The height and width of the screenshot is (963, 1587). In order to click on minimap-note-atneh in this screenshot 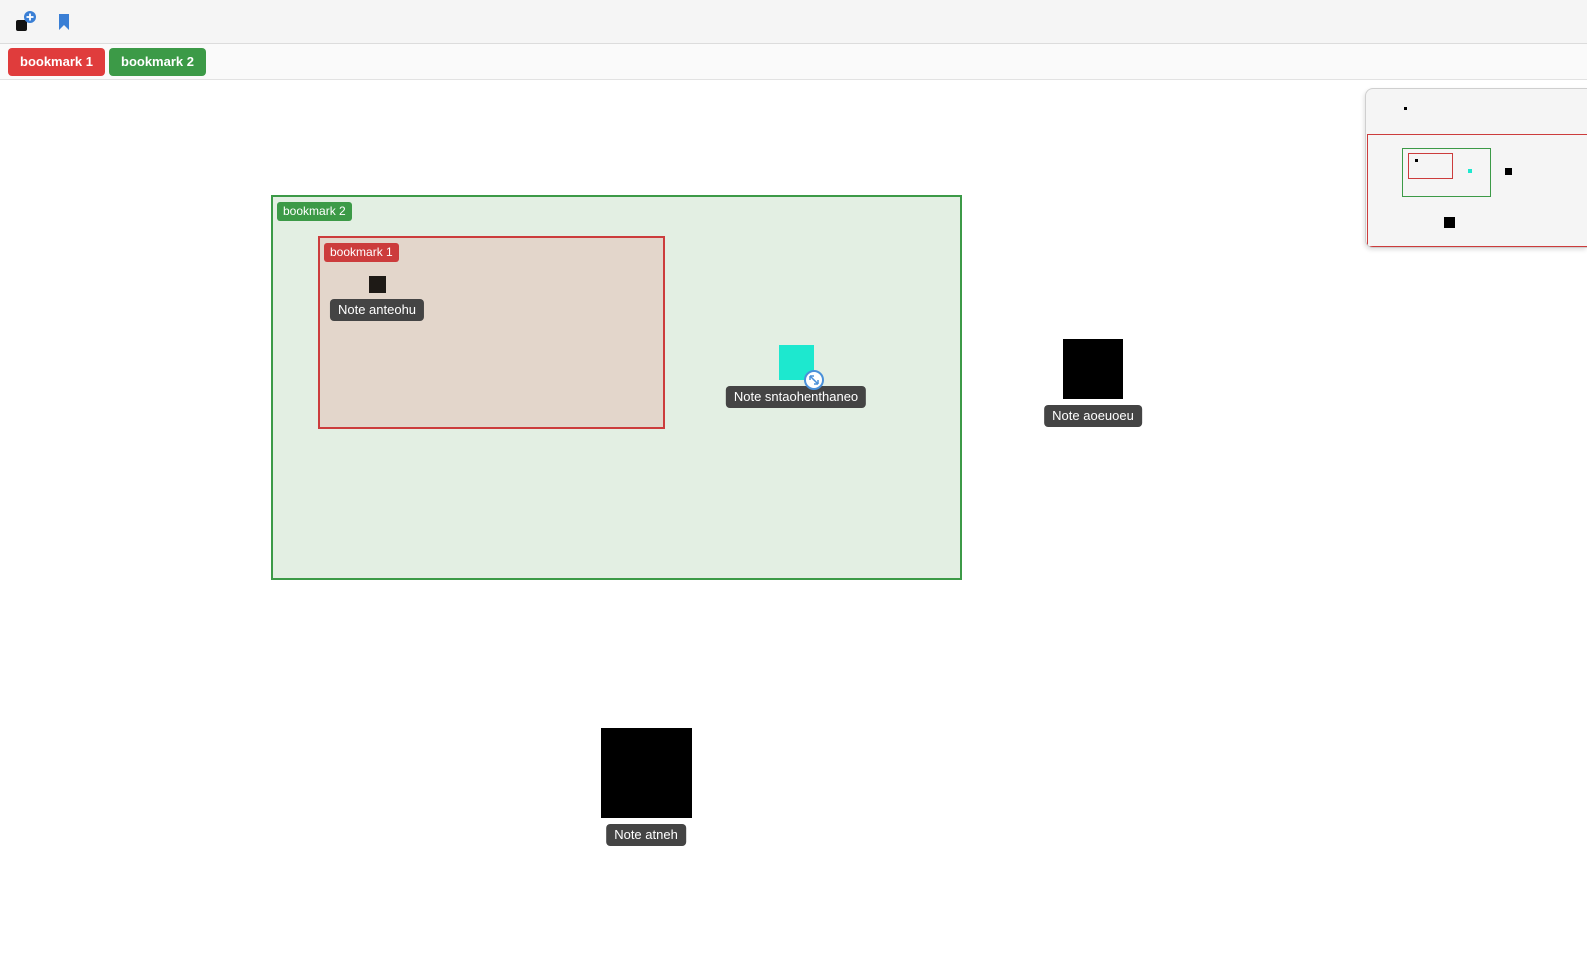, I will do `click(1449, 222)`.